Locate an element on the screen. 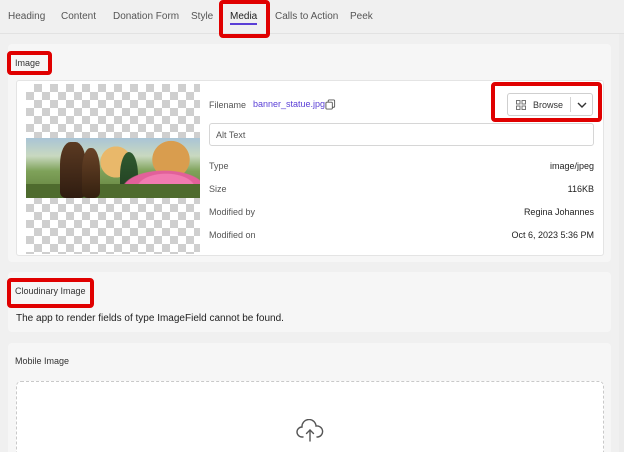  meta-modified-on-label: Modified on is located at coordinates (232, 235).